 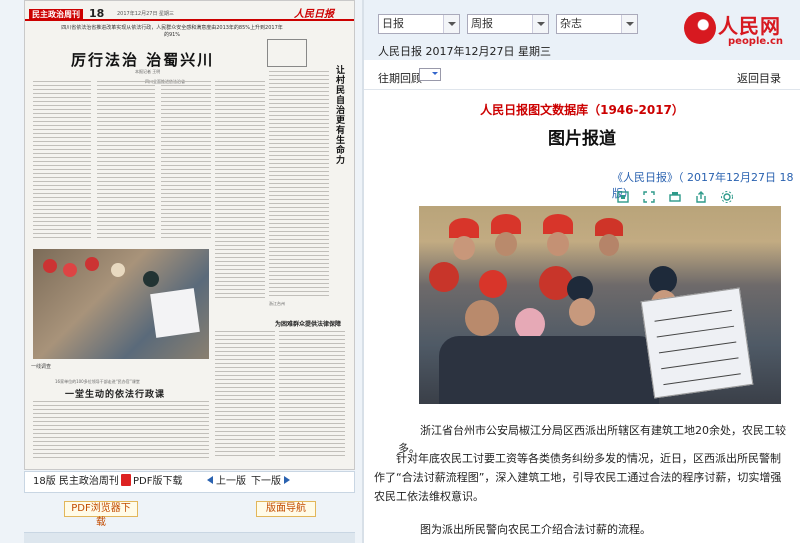 I want to click on print-icon, so click(x=675, y=196).